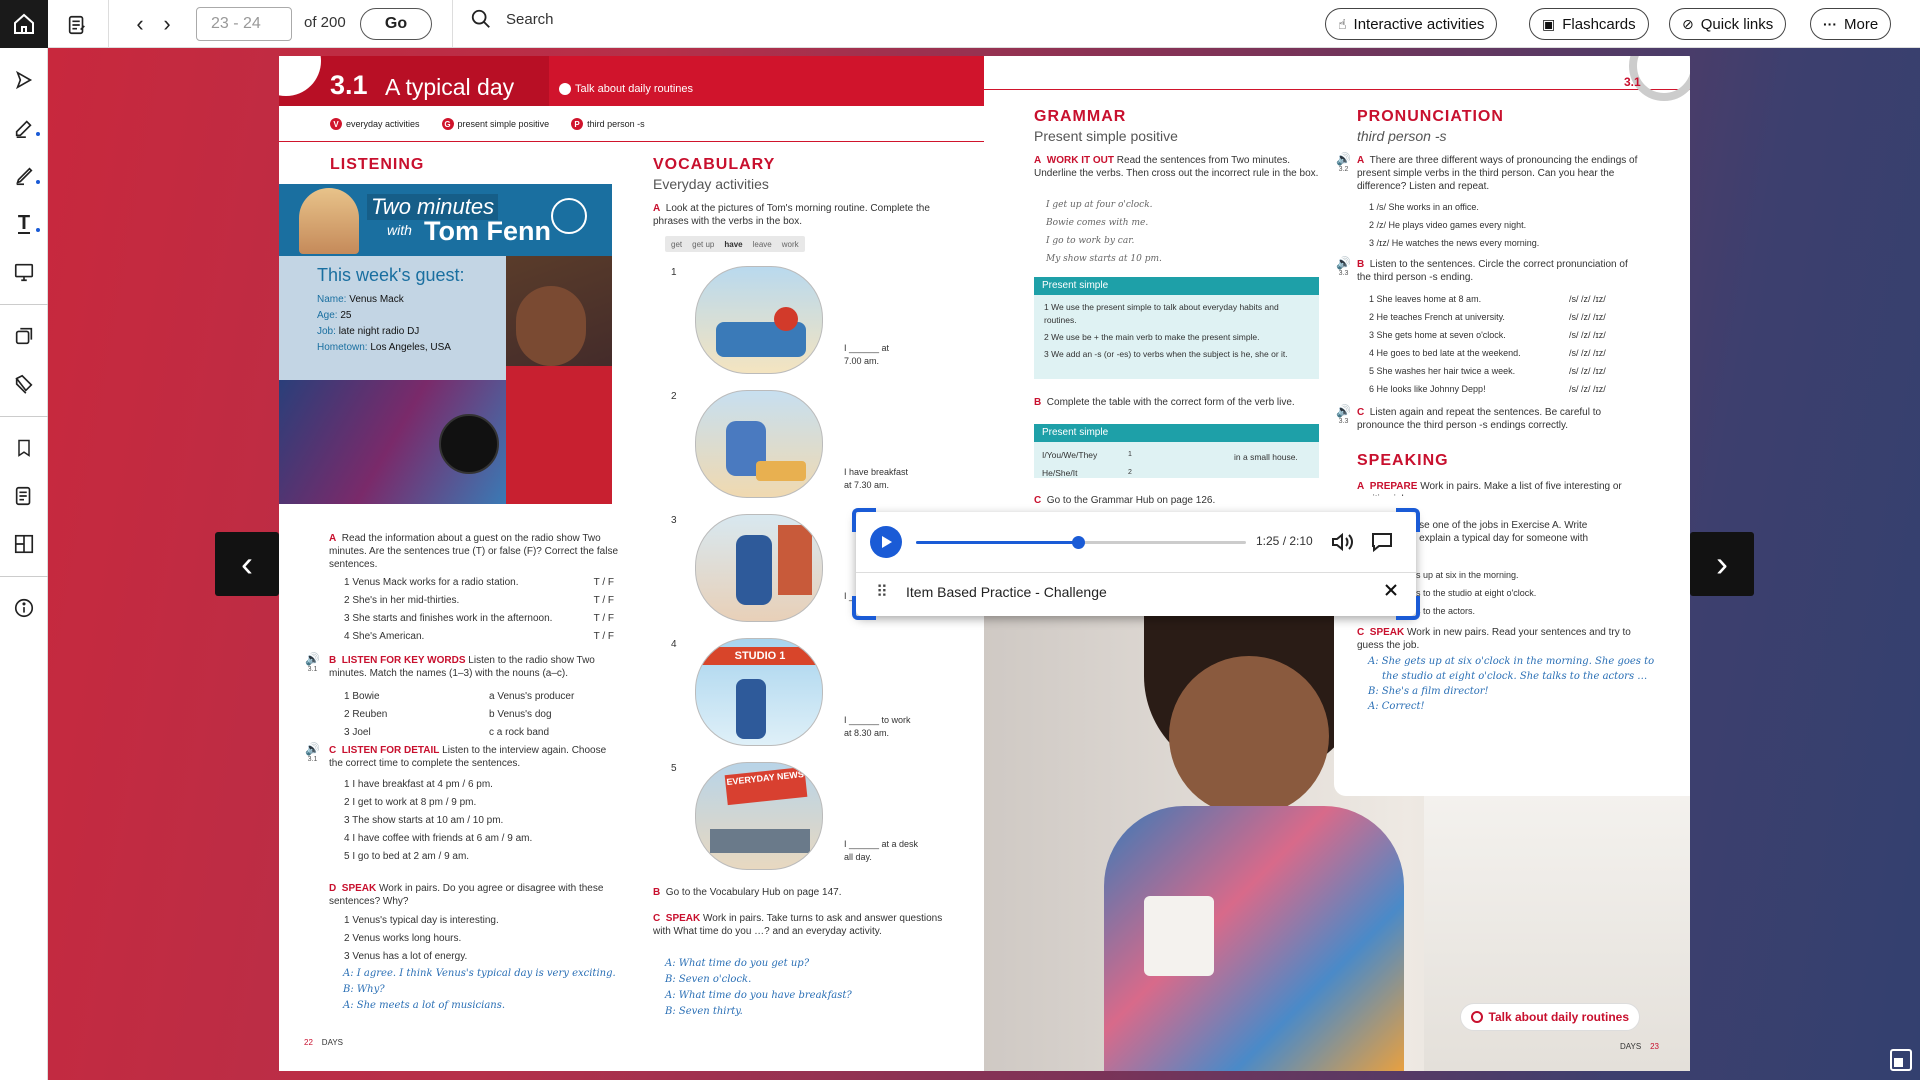 This screenshot has height=1080, width=1920. What do you see at coordinates (569, 216) in the screenshot?
I see `clock-icon` at bounding box center [569, 216].